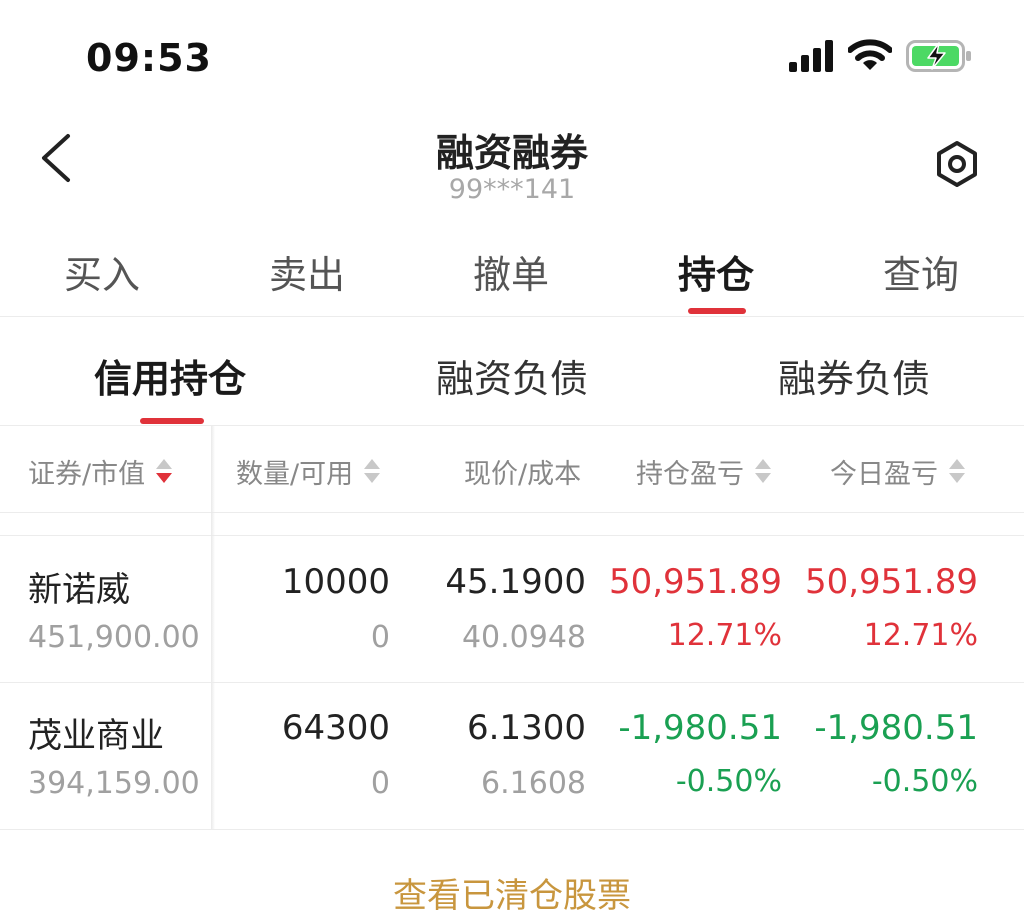  What do you see at coordinates (523, 637) in the screenshot?
I see `cost-price: 40.0948` at bounding box center [523, 637].